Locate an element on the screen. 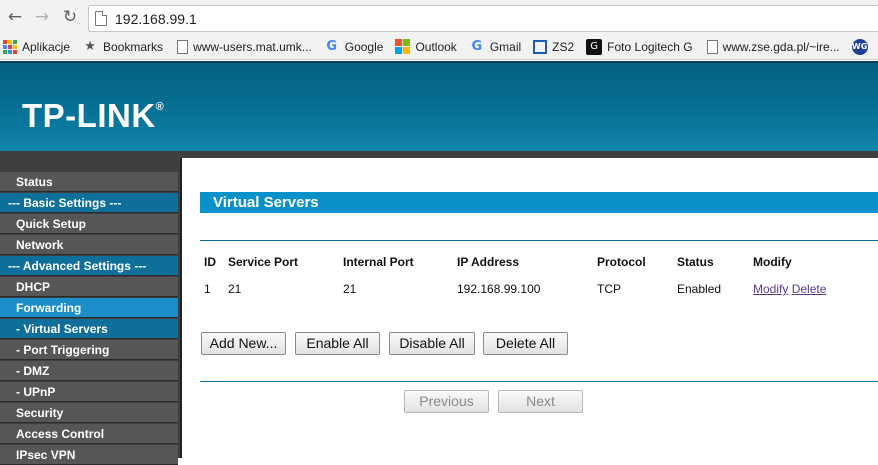 Image resolution: width=878 pixels, height=465 pixels. browser-toolbar: ← → ↻ 192.168.99.1 is located at coordinates (439, 17).